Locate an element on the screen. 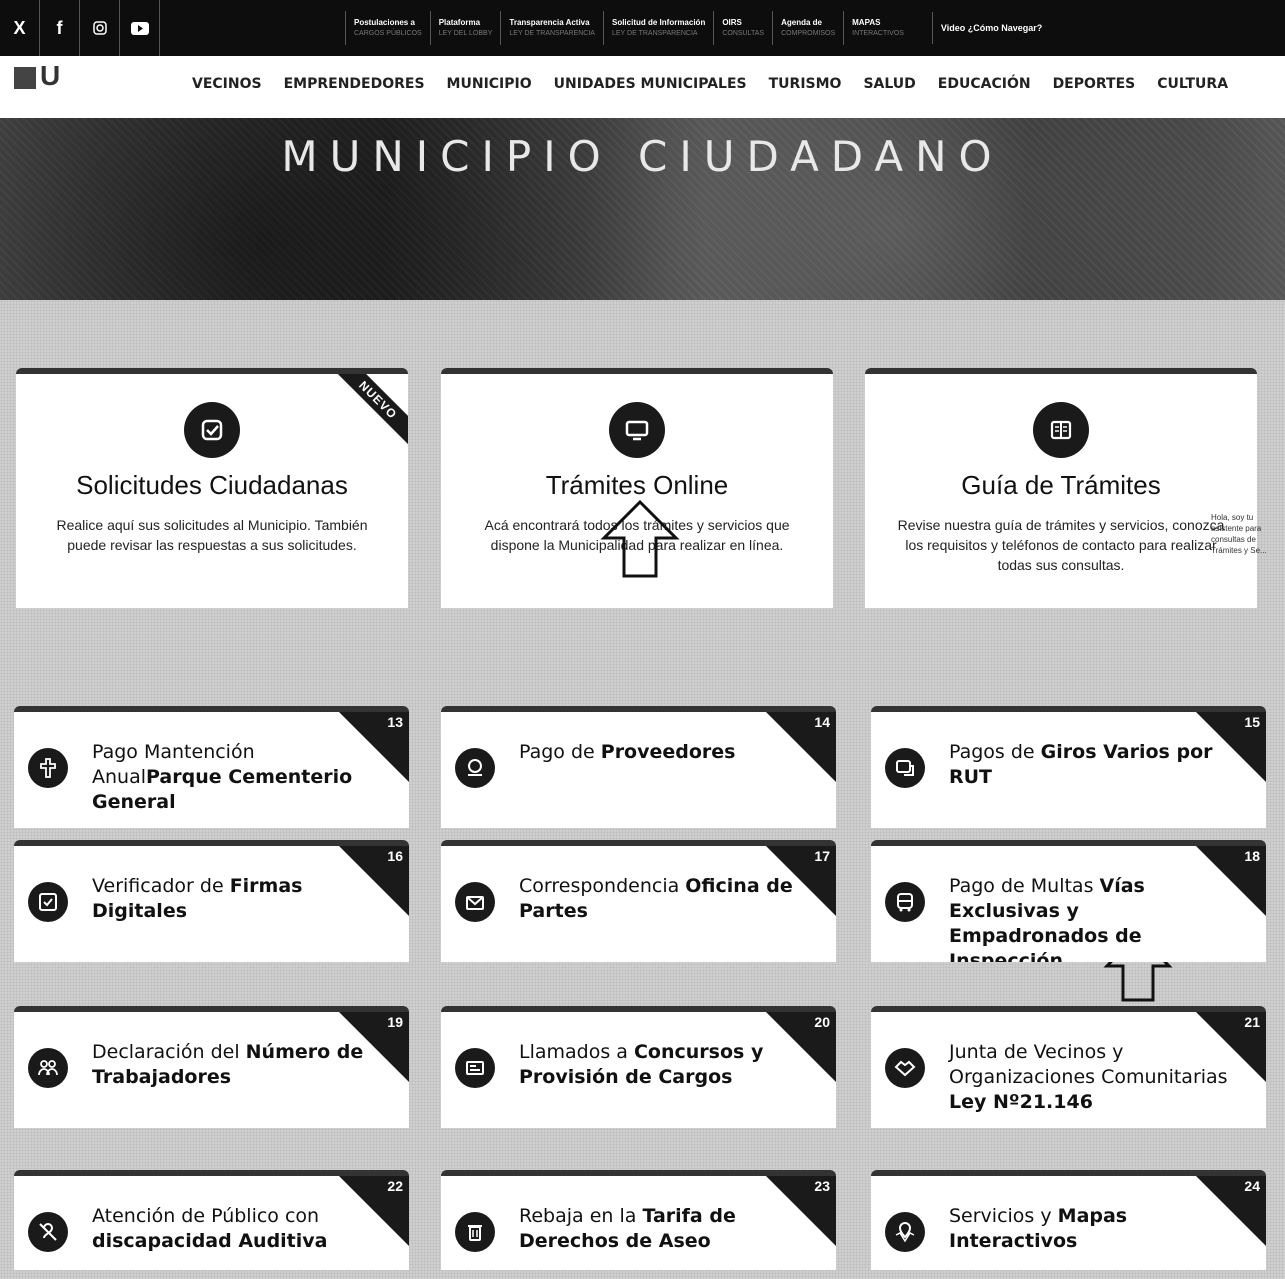 This screenshot has width=1285, height=1279. tile-label-plain: Correspondencia is located at coordinates (602, 886).